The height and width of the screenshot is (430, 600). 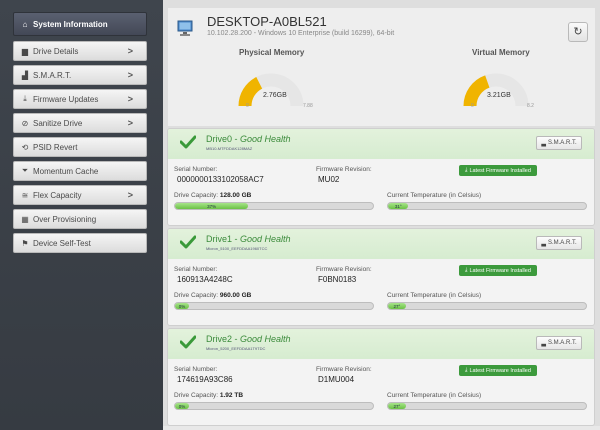 What do you see at coordinates (237, 248) in the screenshot?
I see `drive-model: Micron_5100_EEFDDAA1960TCC` at bounding box center [237, 248].